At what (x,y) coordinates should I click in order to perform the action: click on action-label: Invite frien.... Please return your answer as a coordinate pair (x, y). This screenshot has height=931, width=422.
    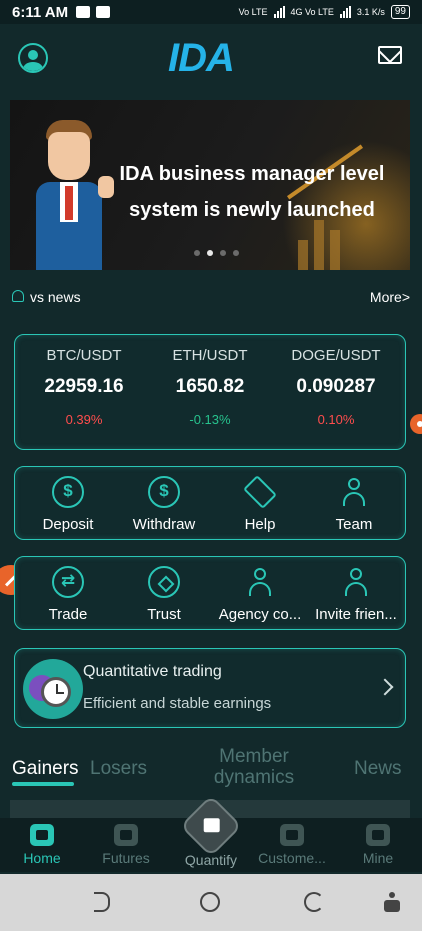
    Looking at the image, I should click on (356, 614).